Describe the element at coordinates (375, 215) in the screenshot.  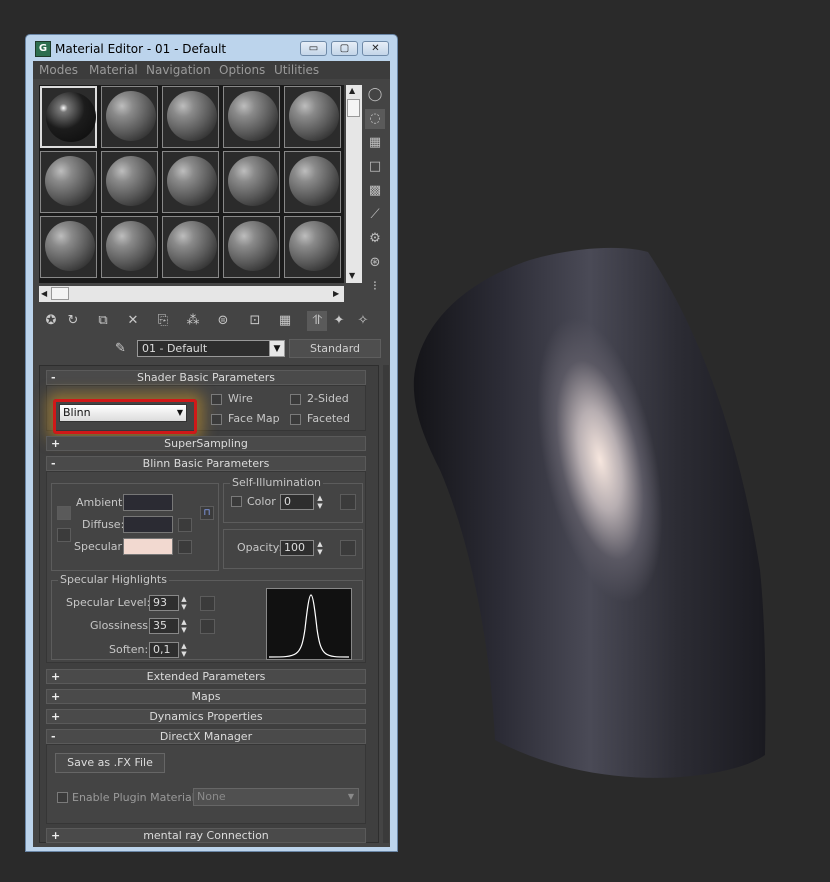
I see `make-preview-icon: ⟋` at that location.